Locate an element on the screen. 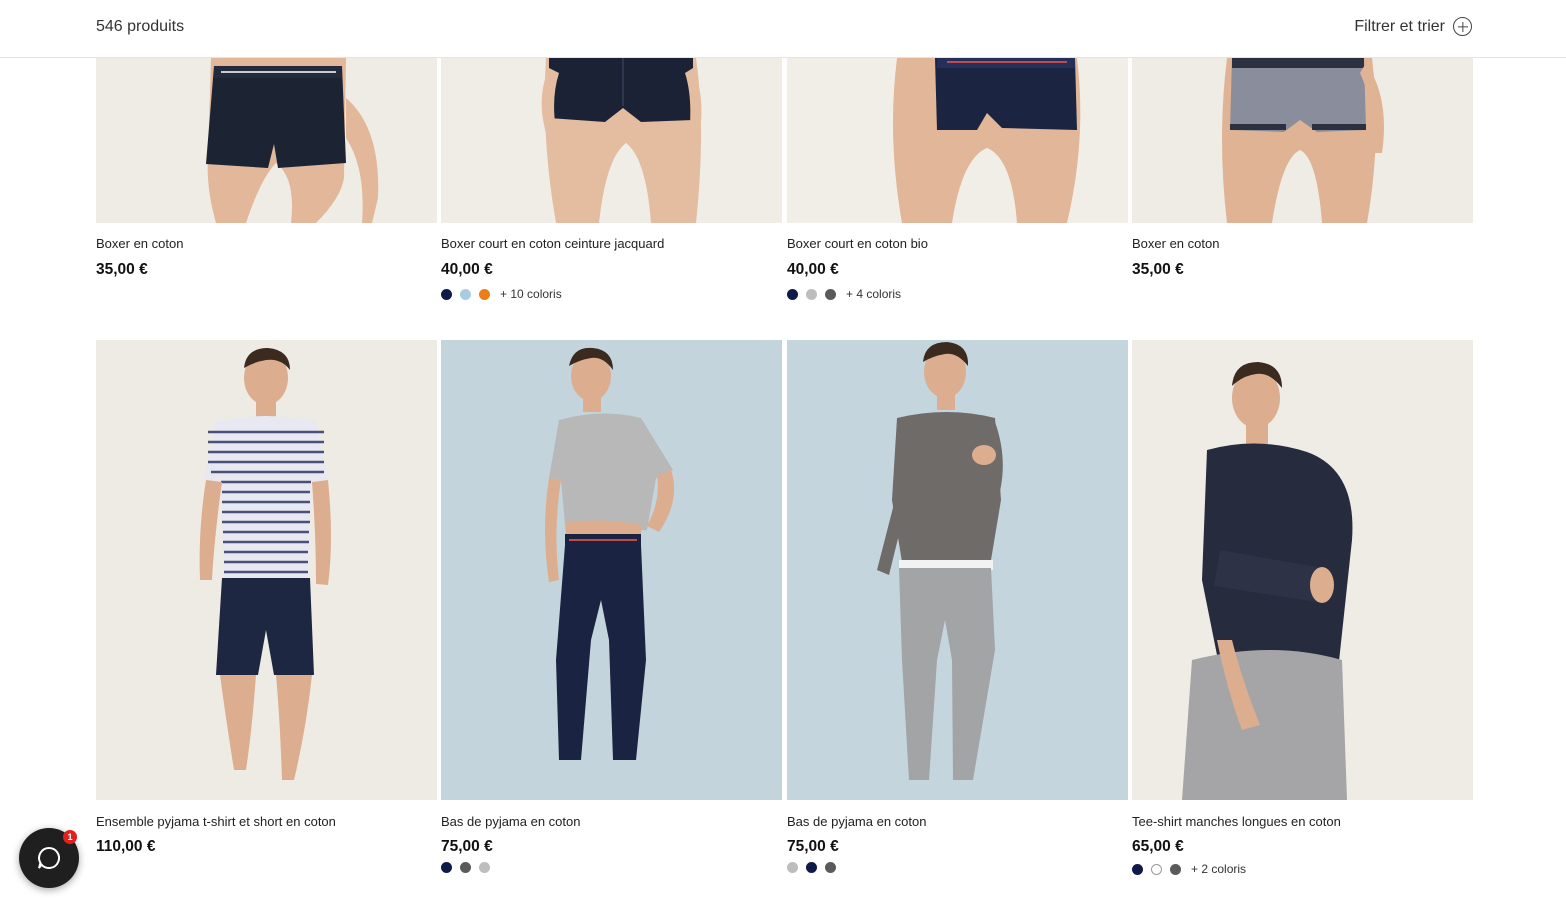 The image size is (1566, 907). chat-button: 1 is located at coordinates (49, 858).